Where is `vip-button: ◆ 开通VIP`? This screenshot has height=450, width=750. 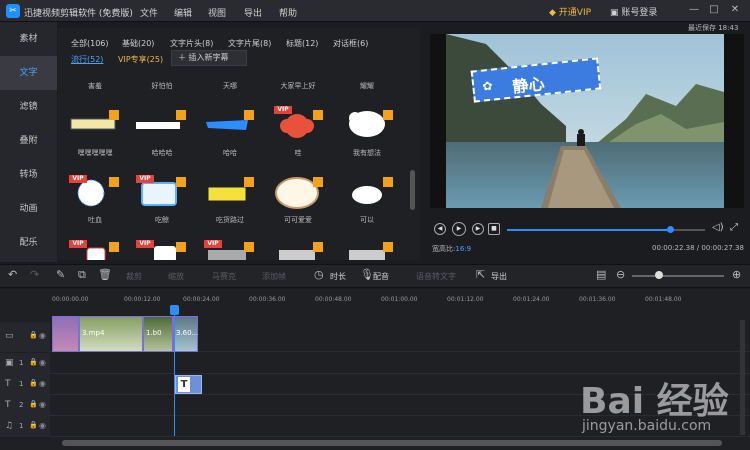 vip-button: ◆ 开通VIP is located at coordinates (570, 11).